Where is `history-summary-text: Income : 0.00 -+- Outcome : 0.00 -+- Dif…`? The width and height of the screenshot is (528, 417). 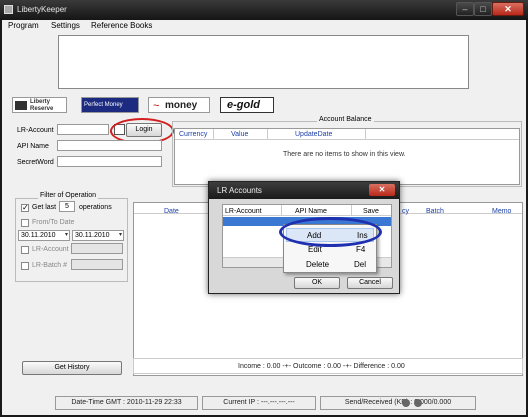 history-summary-text: Income : 0.00 -+- Outcome : 0.00 -+- Dif… is located at coordinates (321, 366).